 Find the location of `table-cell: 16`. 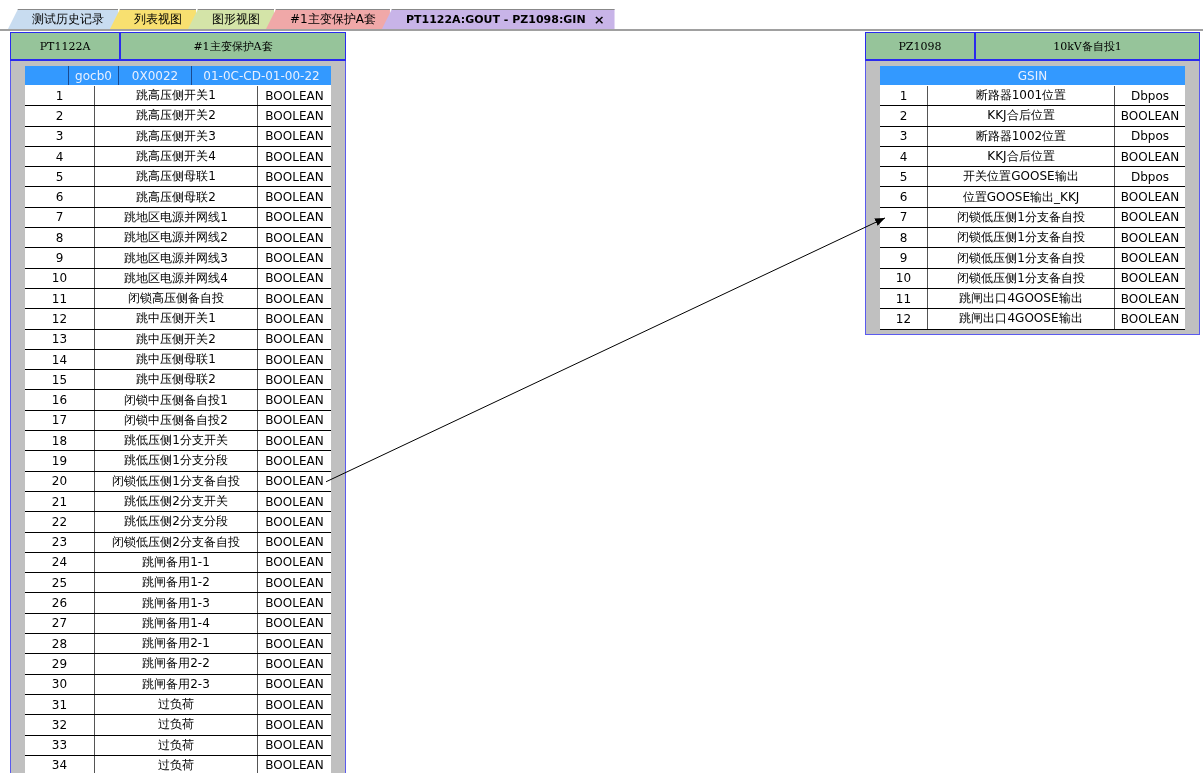

table-cell: 16 is located at coordinates (60, 400).